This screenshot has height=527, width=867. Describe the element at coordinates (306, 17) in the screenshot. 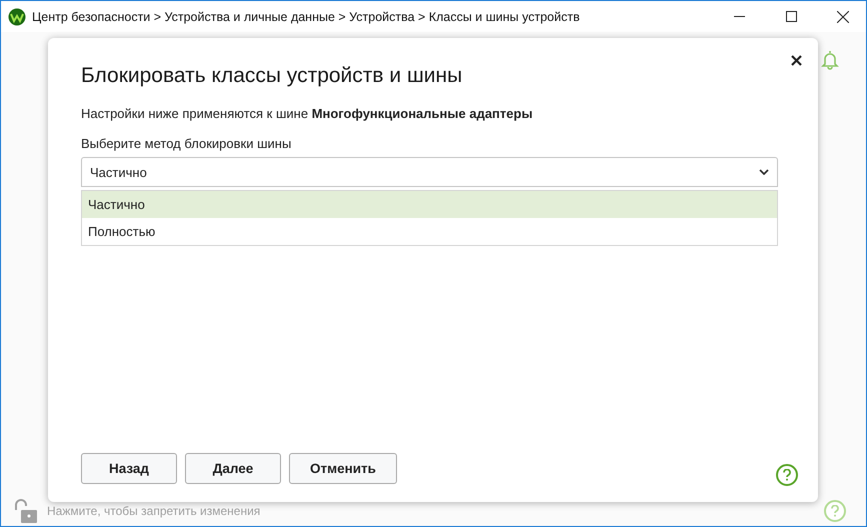

I see `window-title: Центр безопасности > Устройства и личные данные > Устройства > Классы и шины устройств` at that location.